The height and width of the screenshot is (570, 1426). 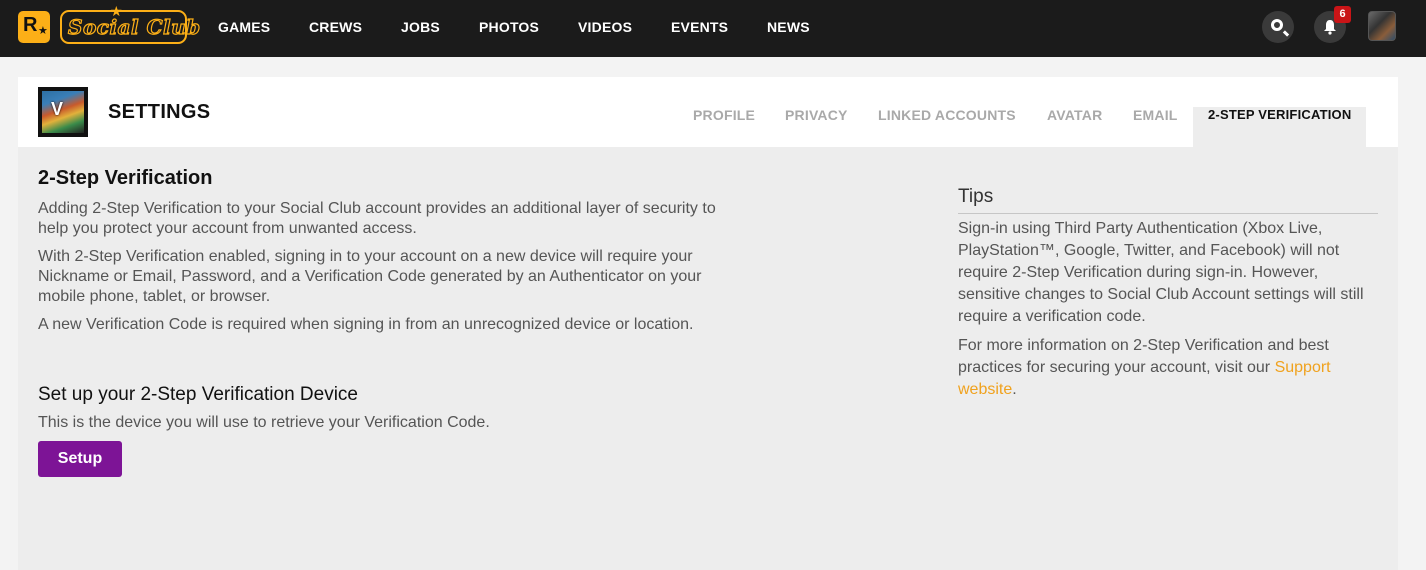 What do you see at coordinates (605, 27) in the screenshot?
I see `nav-videos: VIDEOS` at bounding box center [605, 27].